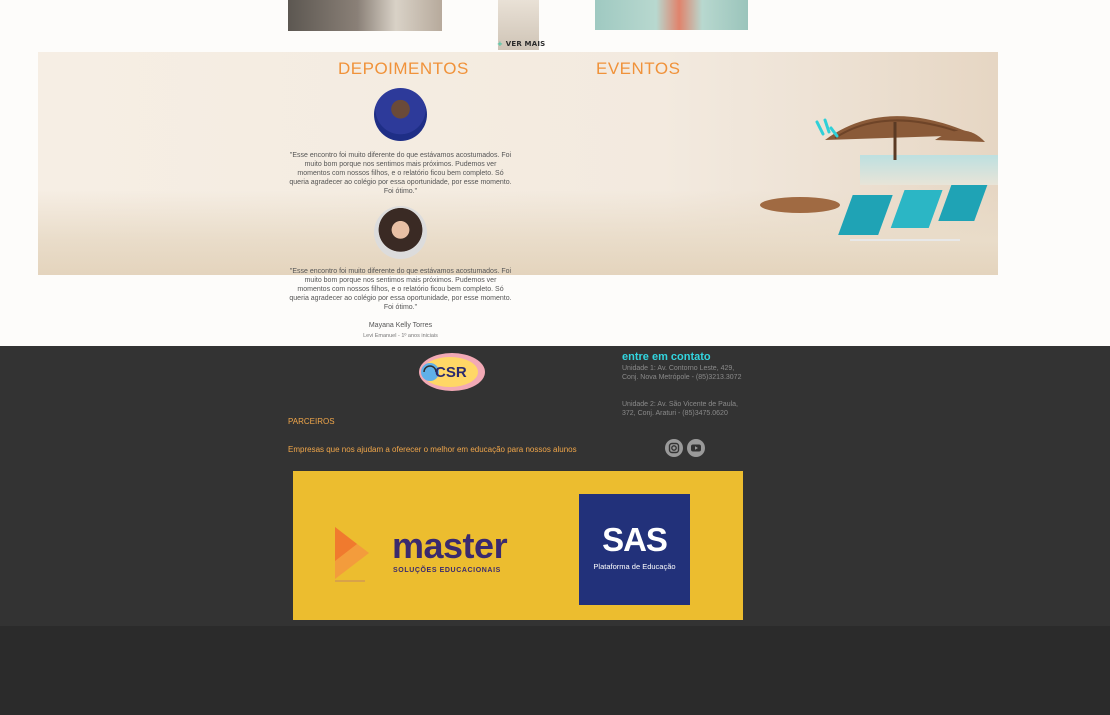  I want to click on testimonials-title: DEPOIMENTOS, so click(403, 68).